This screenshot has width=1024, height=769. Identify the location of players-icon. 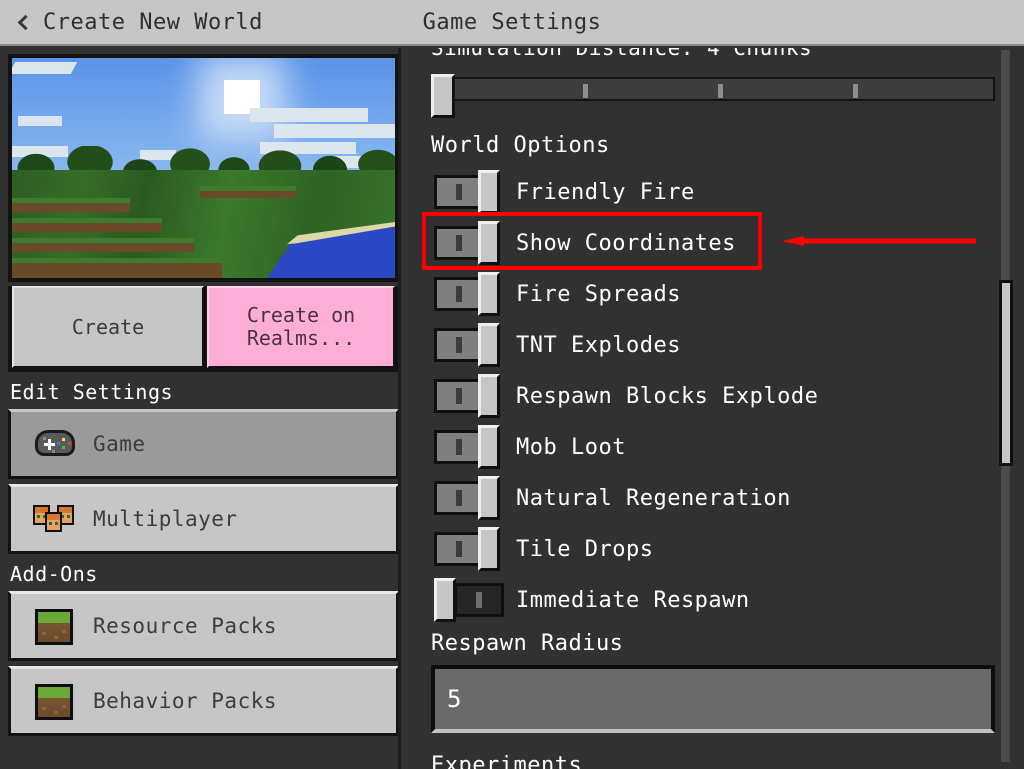
(55, 519).